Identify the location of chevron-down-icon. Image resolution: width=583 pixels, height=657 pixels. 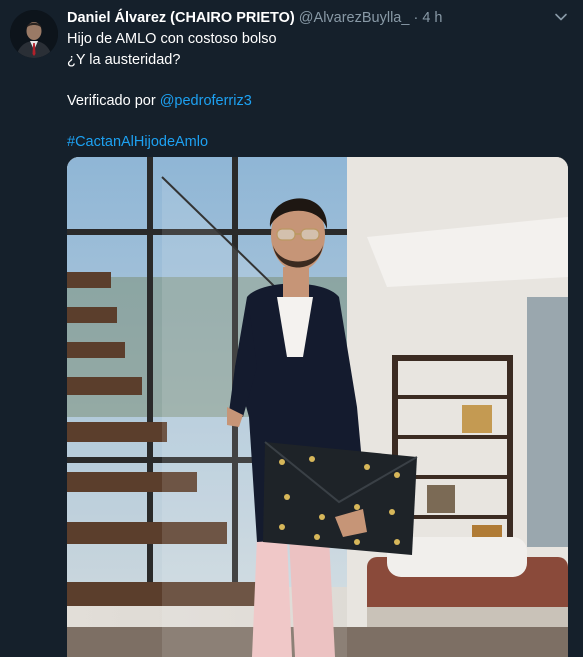
(561, 17).